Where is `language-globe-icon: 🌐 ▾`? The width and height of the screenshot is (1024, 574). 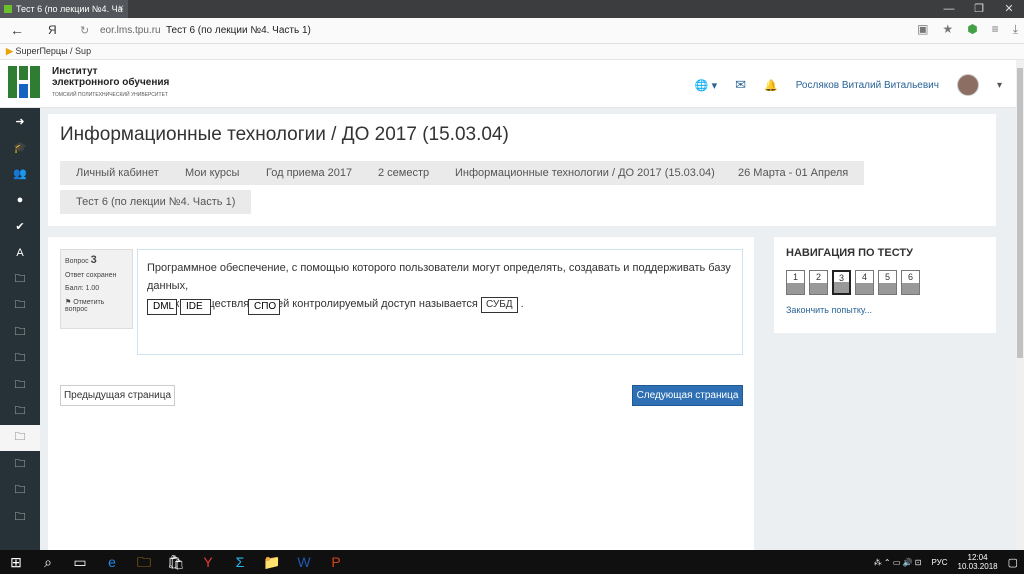
language-globe-icon: 🌐 ▾ is located at coordinates (706, 85).